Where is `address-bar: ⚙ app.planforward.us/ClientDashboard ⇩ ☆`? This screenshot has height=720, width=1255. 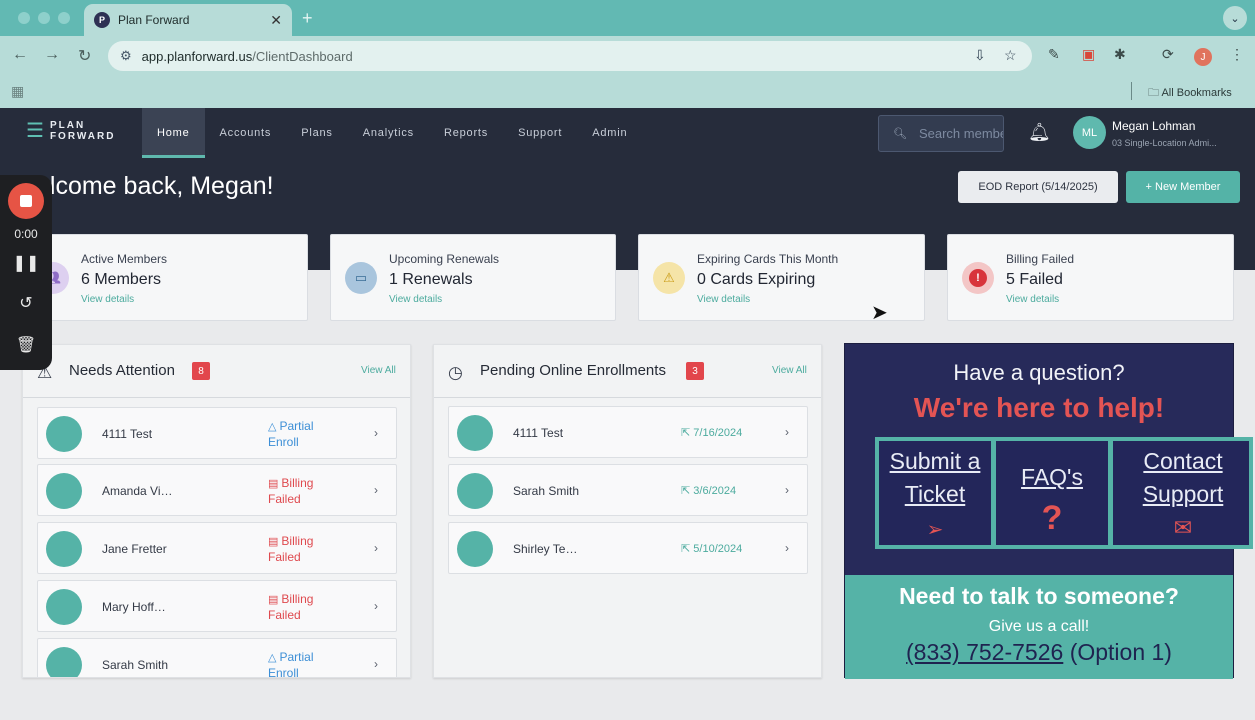 address-bar: ⚙ app.planforward.us/ClientDashboard ⇩ ☆ is located at coordinates (570, 56).